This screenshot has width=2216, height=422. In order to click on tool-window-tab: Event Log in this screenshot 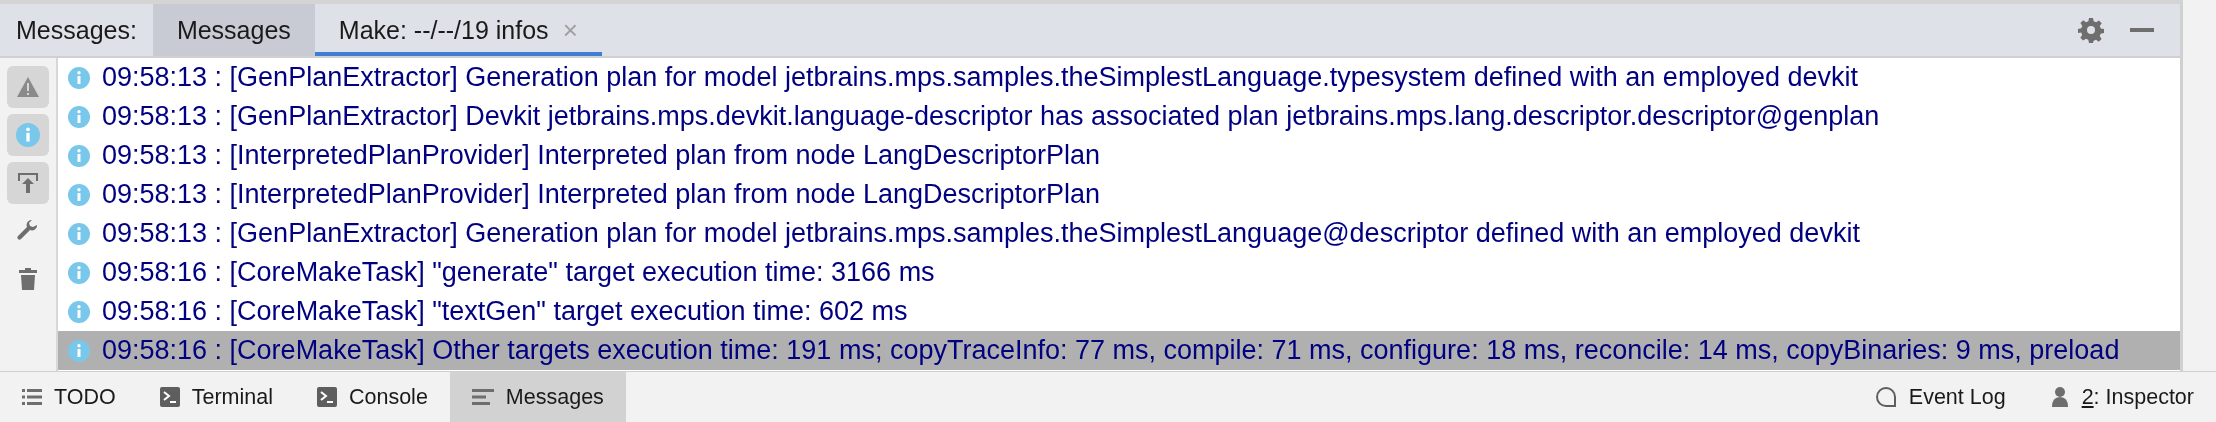, I will do `click(1940, 397)`.